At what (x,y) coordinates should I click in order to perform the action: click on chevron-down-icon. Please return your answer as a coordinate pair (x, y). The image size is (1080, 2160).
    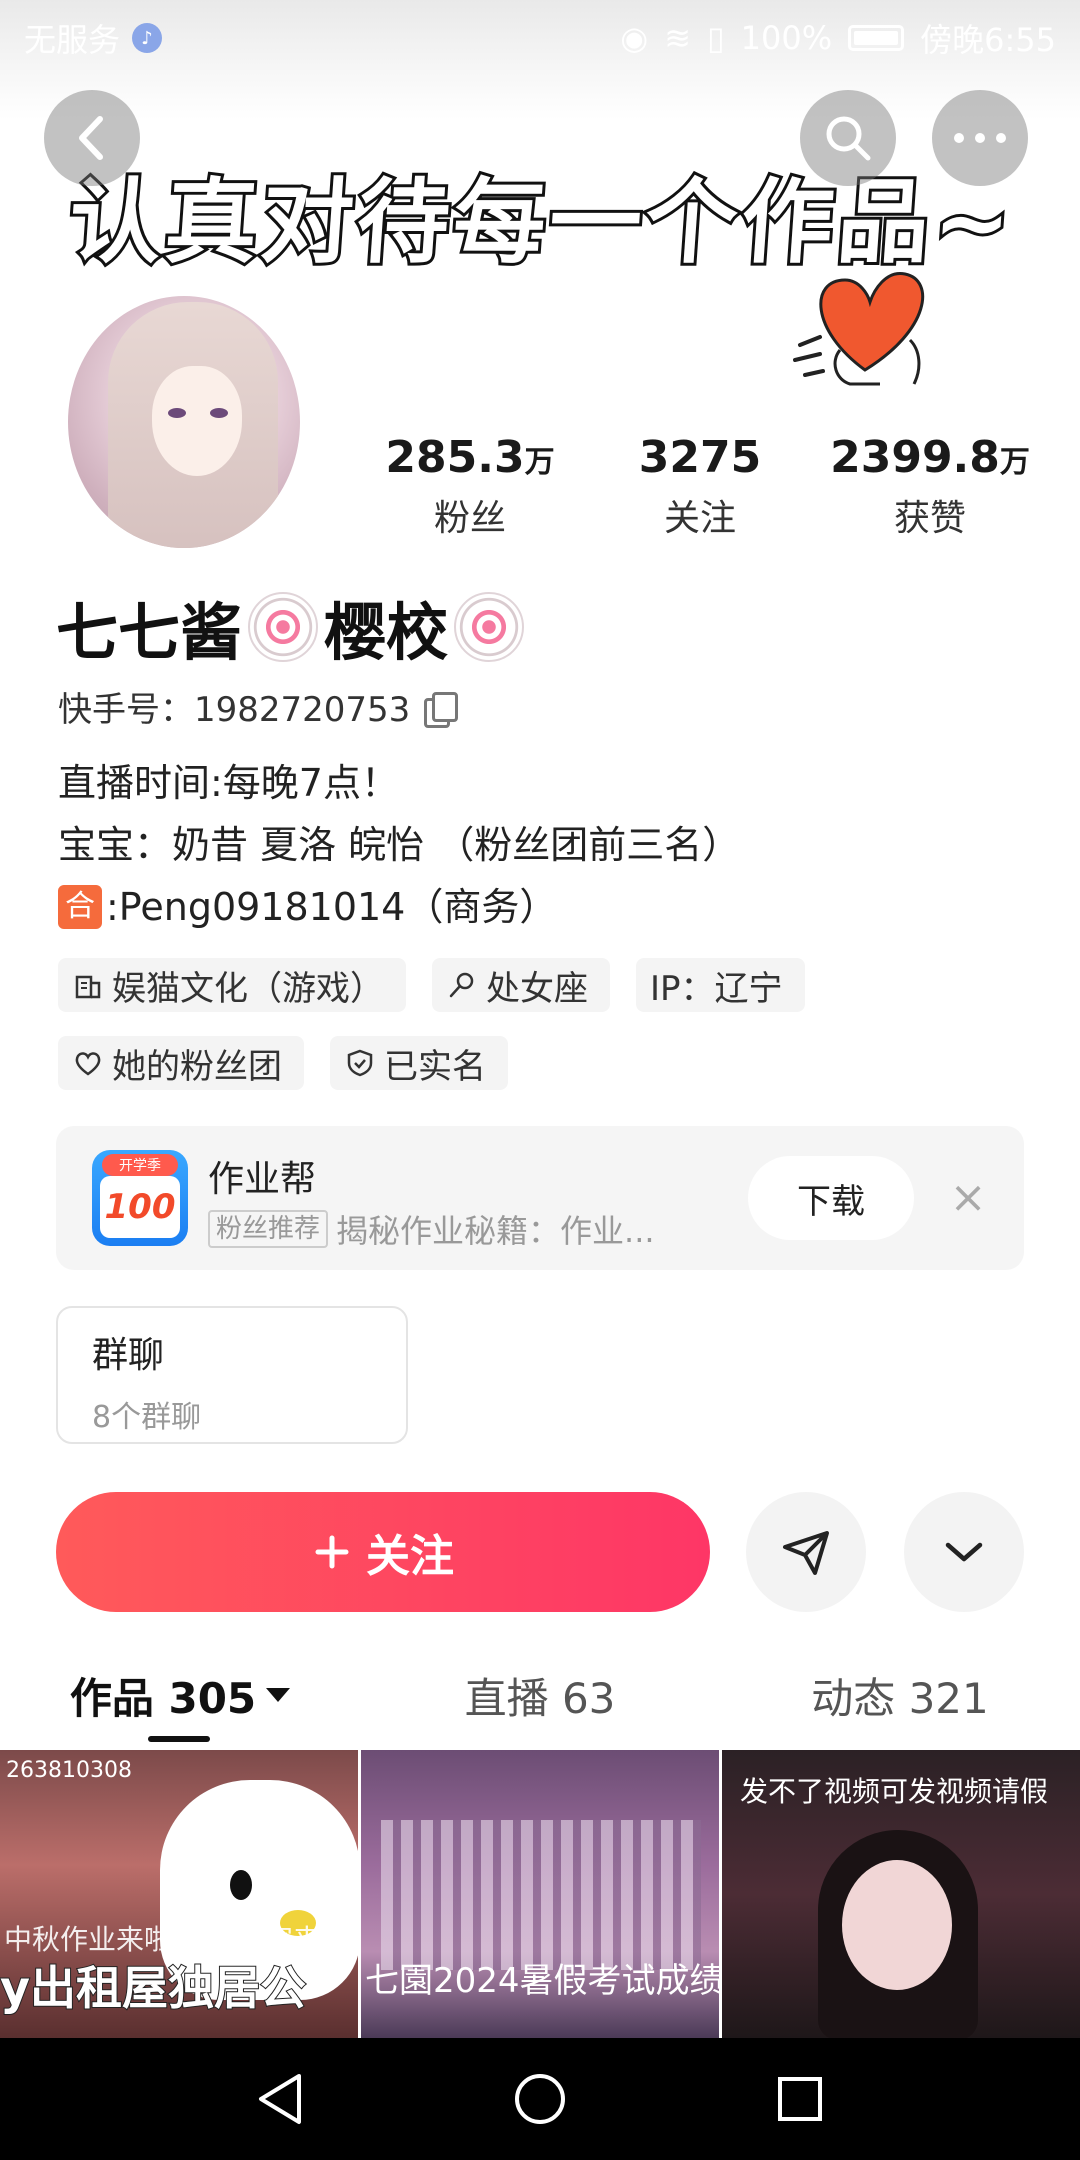
    Looking at the image, I should click on (964, 1552).